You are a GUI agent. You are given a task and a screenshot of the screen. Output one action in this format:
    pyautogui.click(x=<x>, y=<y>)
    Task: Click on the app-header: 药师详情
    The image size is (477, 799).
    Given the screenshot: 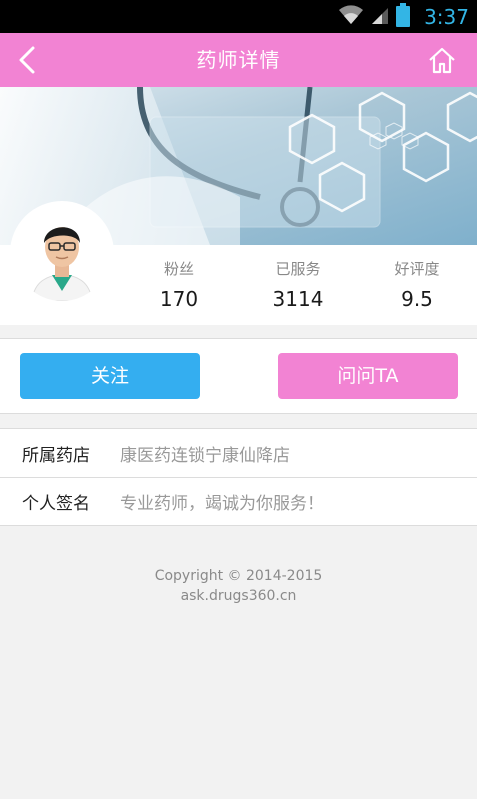 What is the action you would take?
    pyautogui.click(x=238, y=60)
    